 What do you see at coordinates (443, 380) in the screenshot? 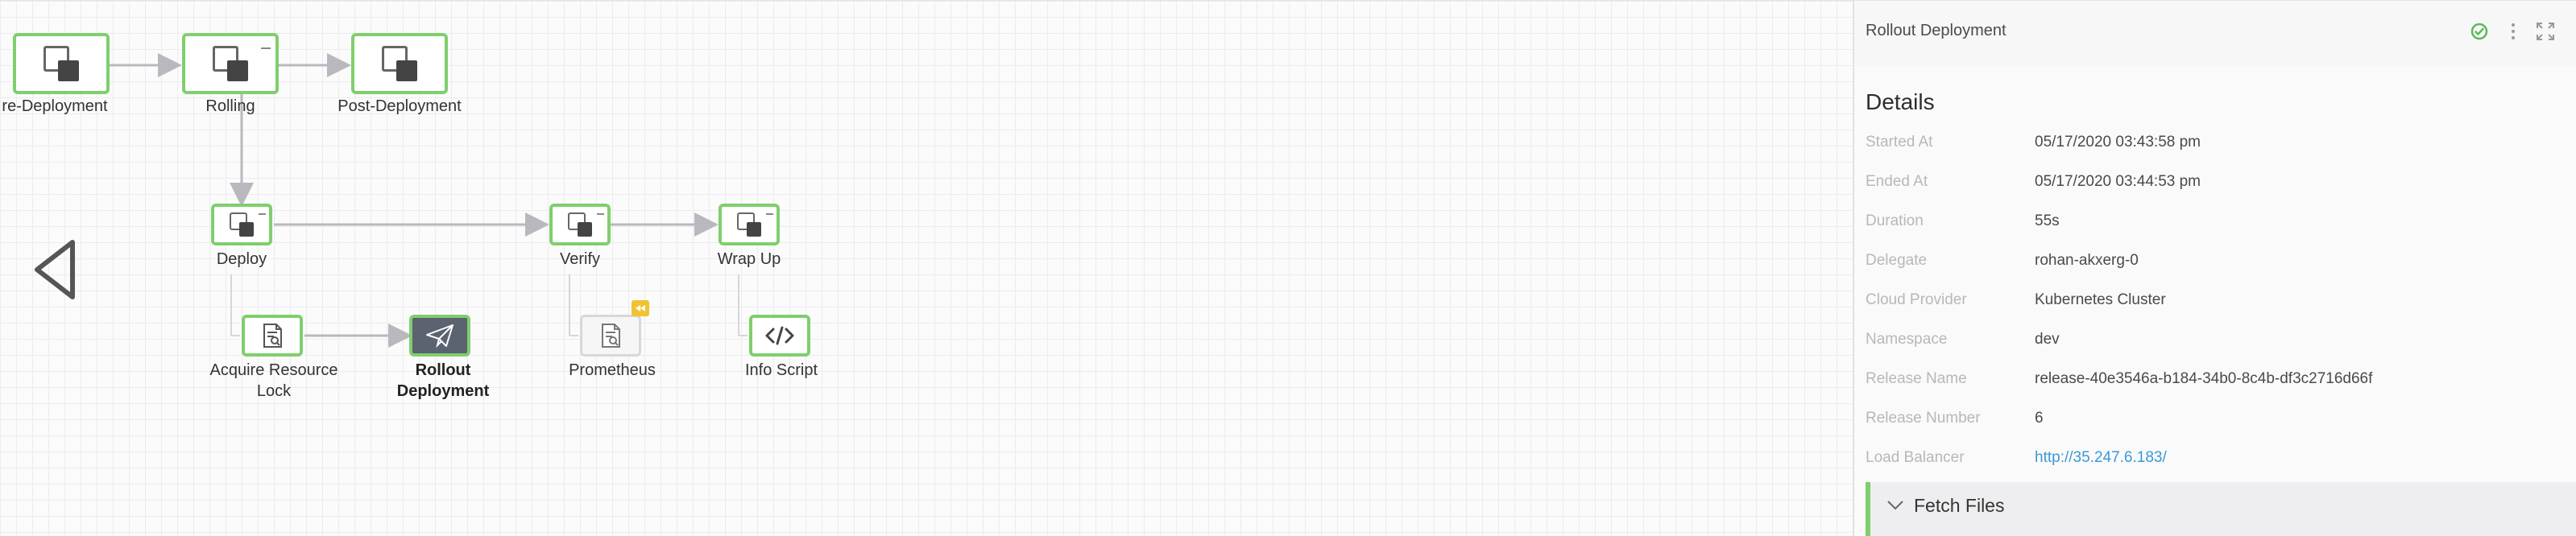
I see `node-label: Rollout Deployment` at bounding box center [443, 380].